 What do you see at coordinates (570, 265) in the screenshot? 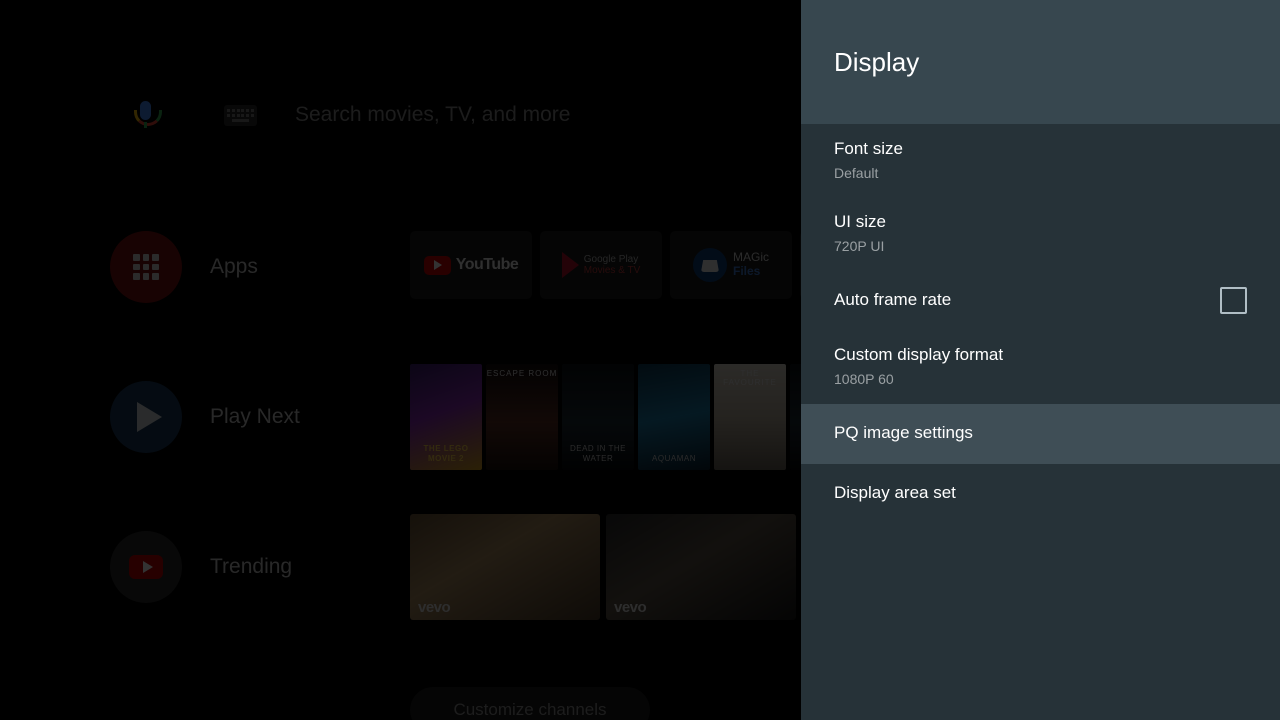
I see `google-play-icon` at bounding box center [570, 265].